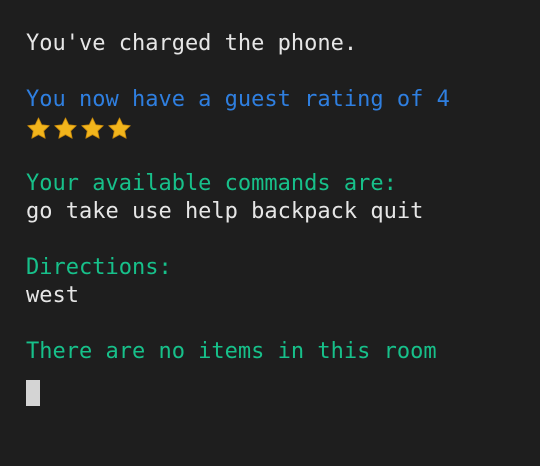 This screenshot has height=466, width=540. What do you see at coordinates (99, 267) in the screenshot?
I see `directions-heading: Directions:` at bounding box center [99, 267].